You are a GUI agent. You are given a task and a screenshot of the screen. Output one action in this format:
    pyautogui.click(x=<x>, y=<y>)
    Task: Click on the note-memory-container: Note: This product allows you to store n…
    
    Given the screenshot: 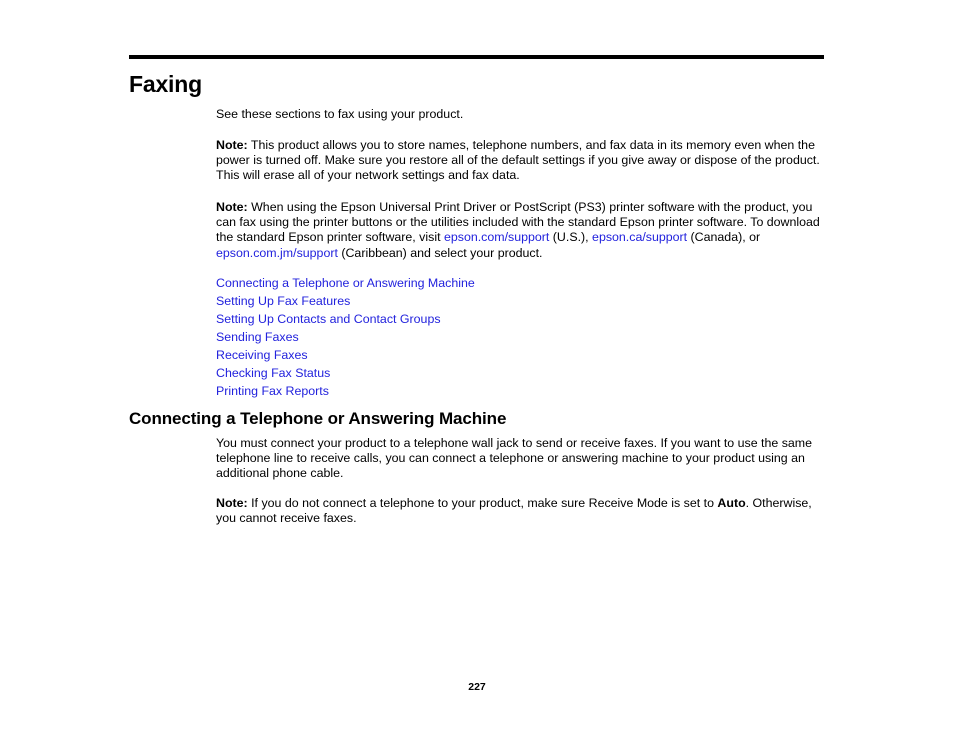 What is the action you would take?
    pyautogui.click(x=520, y=161)
    